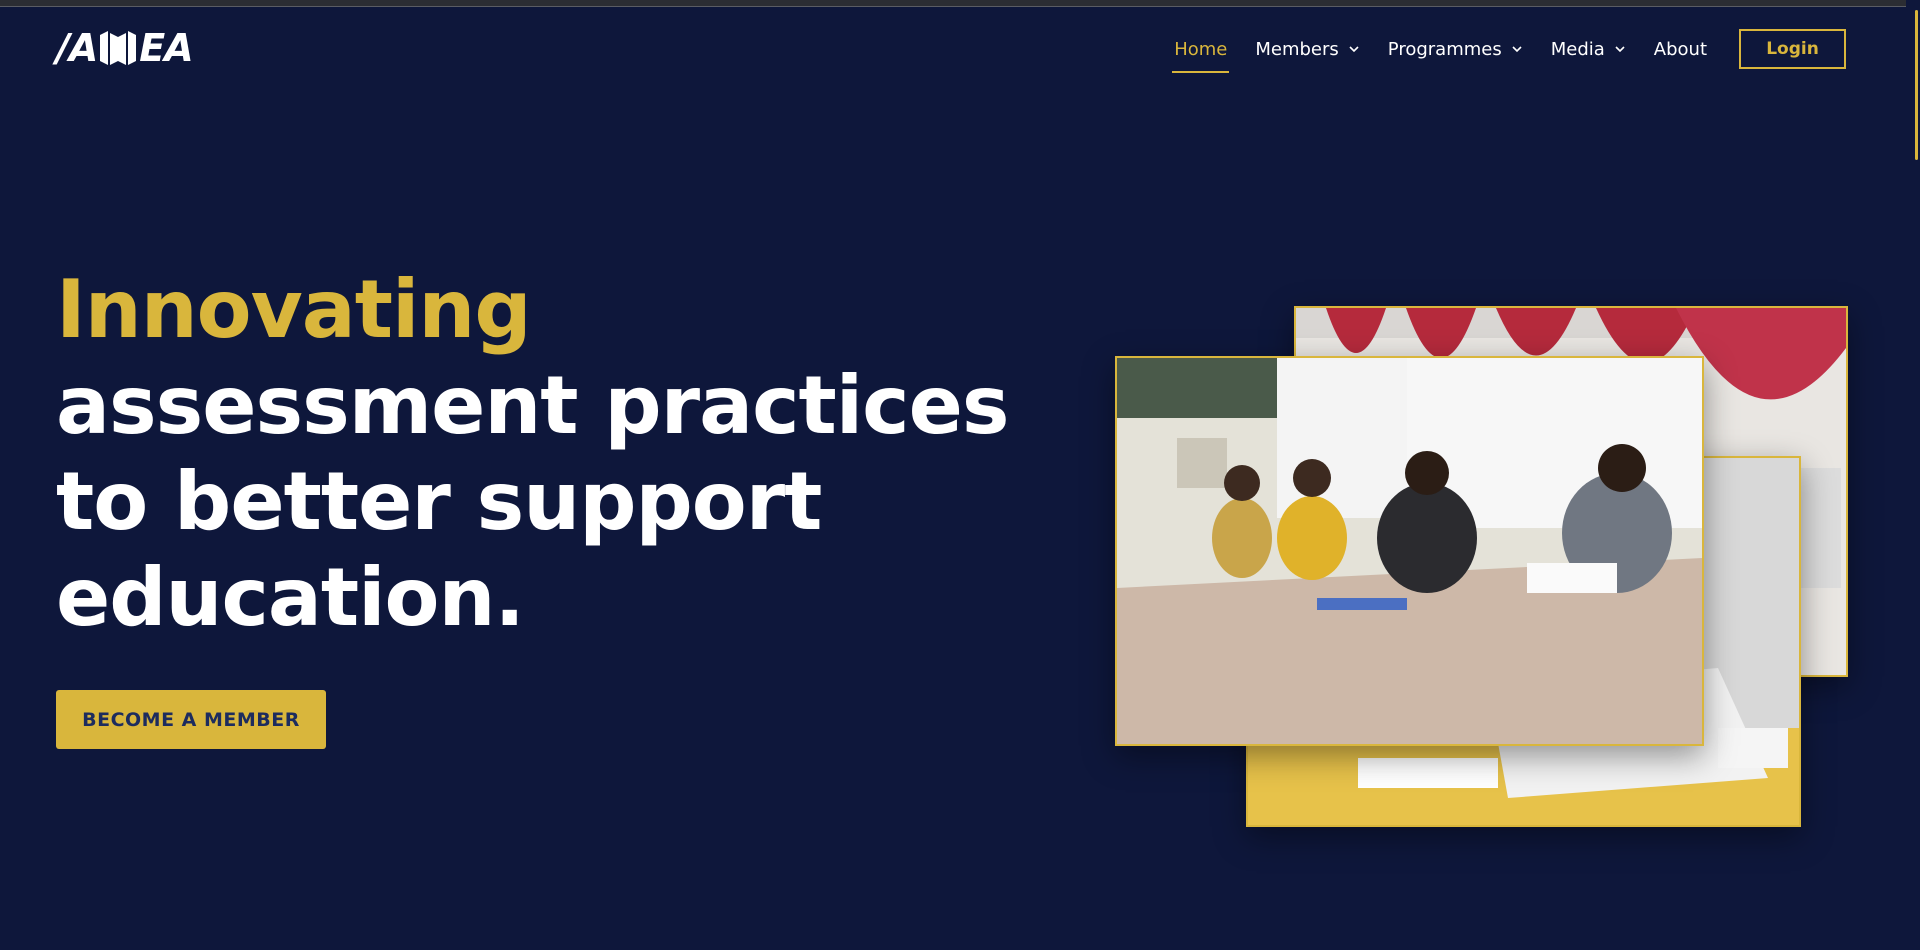 The height and width of the screenshot is (950, 1920). What do you see at coordinates (77, 48) in the screenshot?
I see `logo-text-left: /A` at bounding box center [77, 48].